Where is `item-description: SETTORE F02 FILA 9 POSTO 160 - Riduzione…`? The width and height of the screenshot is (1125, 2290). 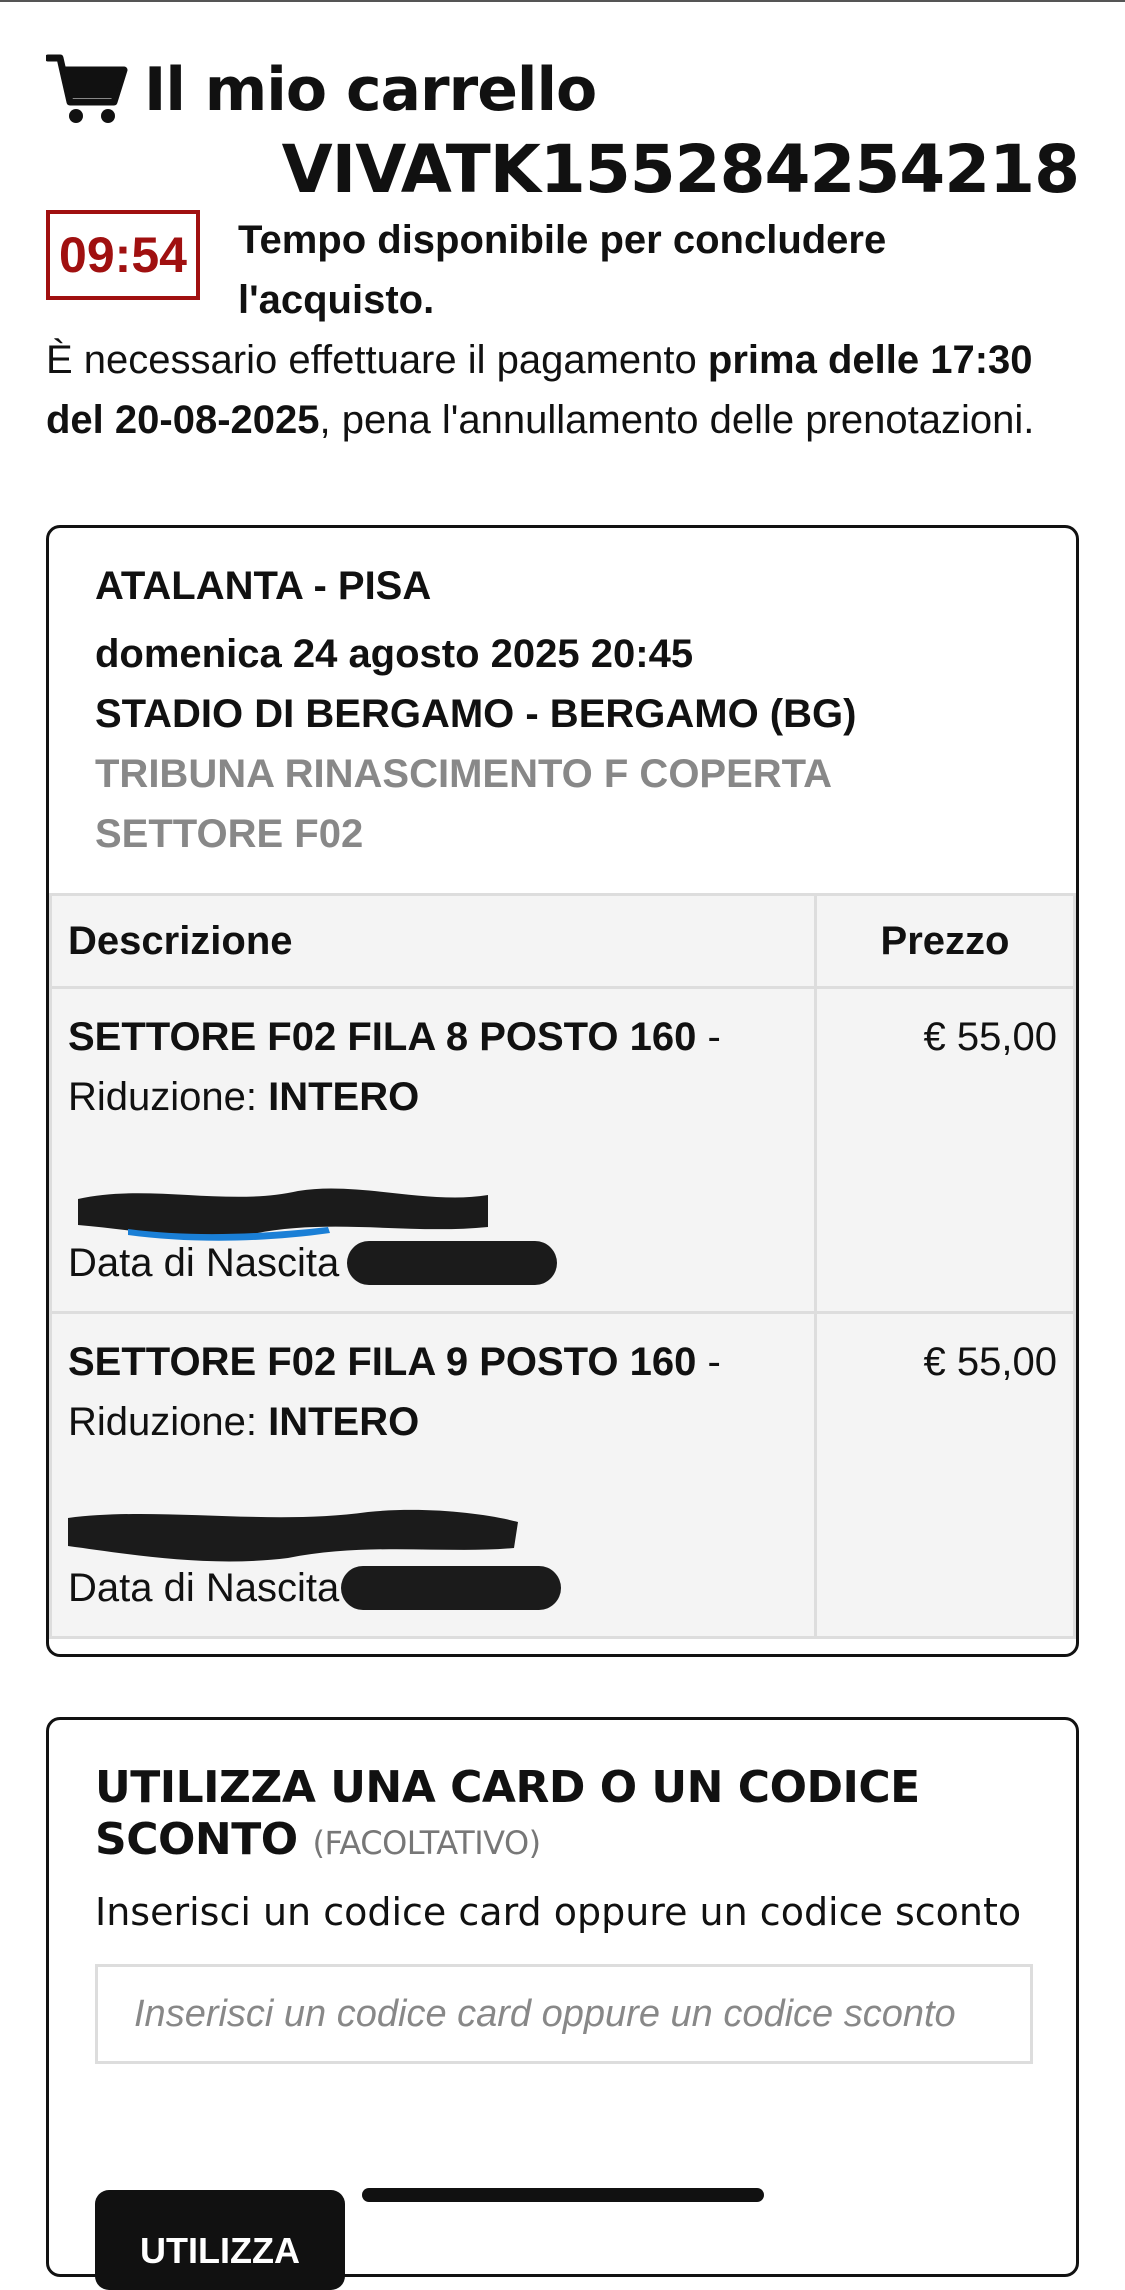
item-description: SETTORE F02 FILA 9 POSTO 160 - Riduzione… is located at coordinates (433, 1475).